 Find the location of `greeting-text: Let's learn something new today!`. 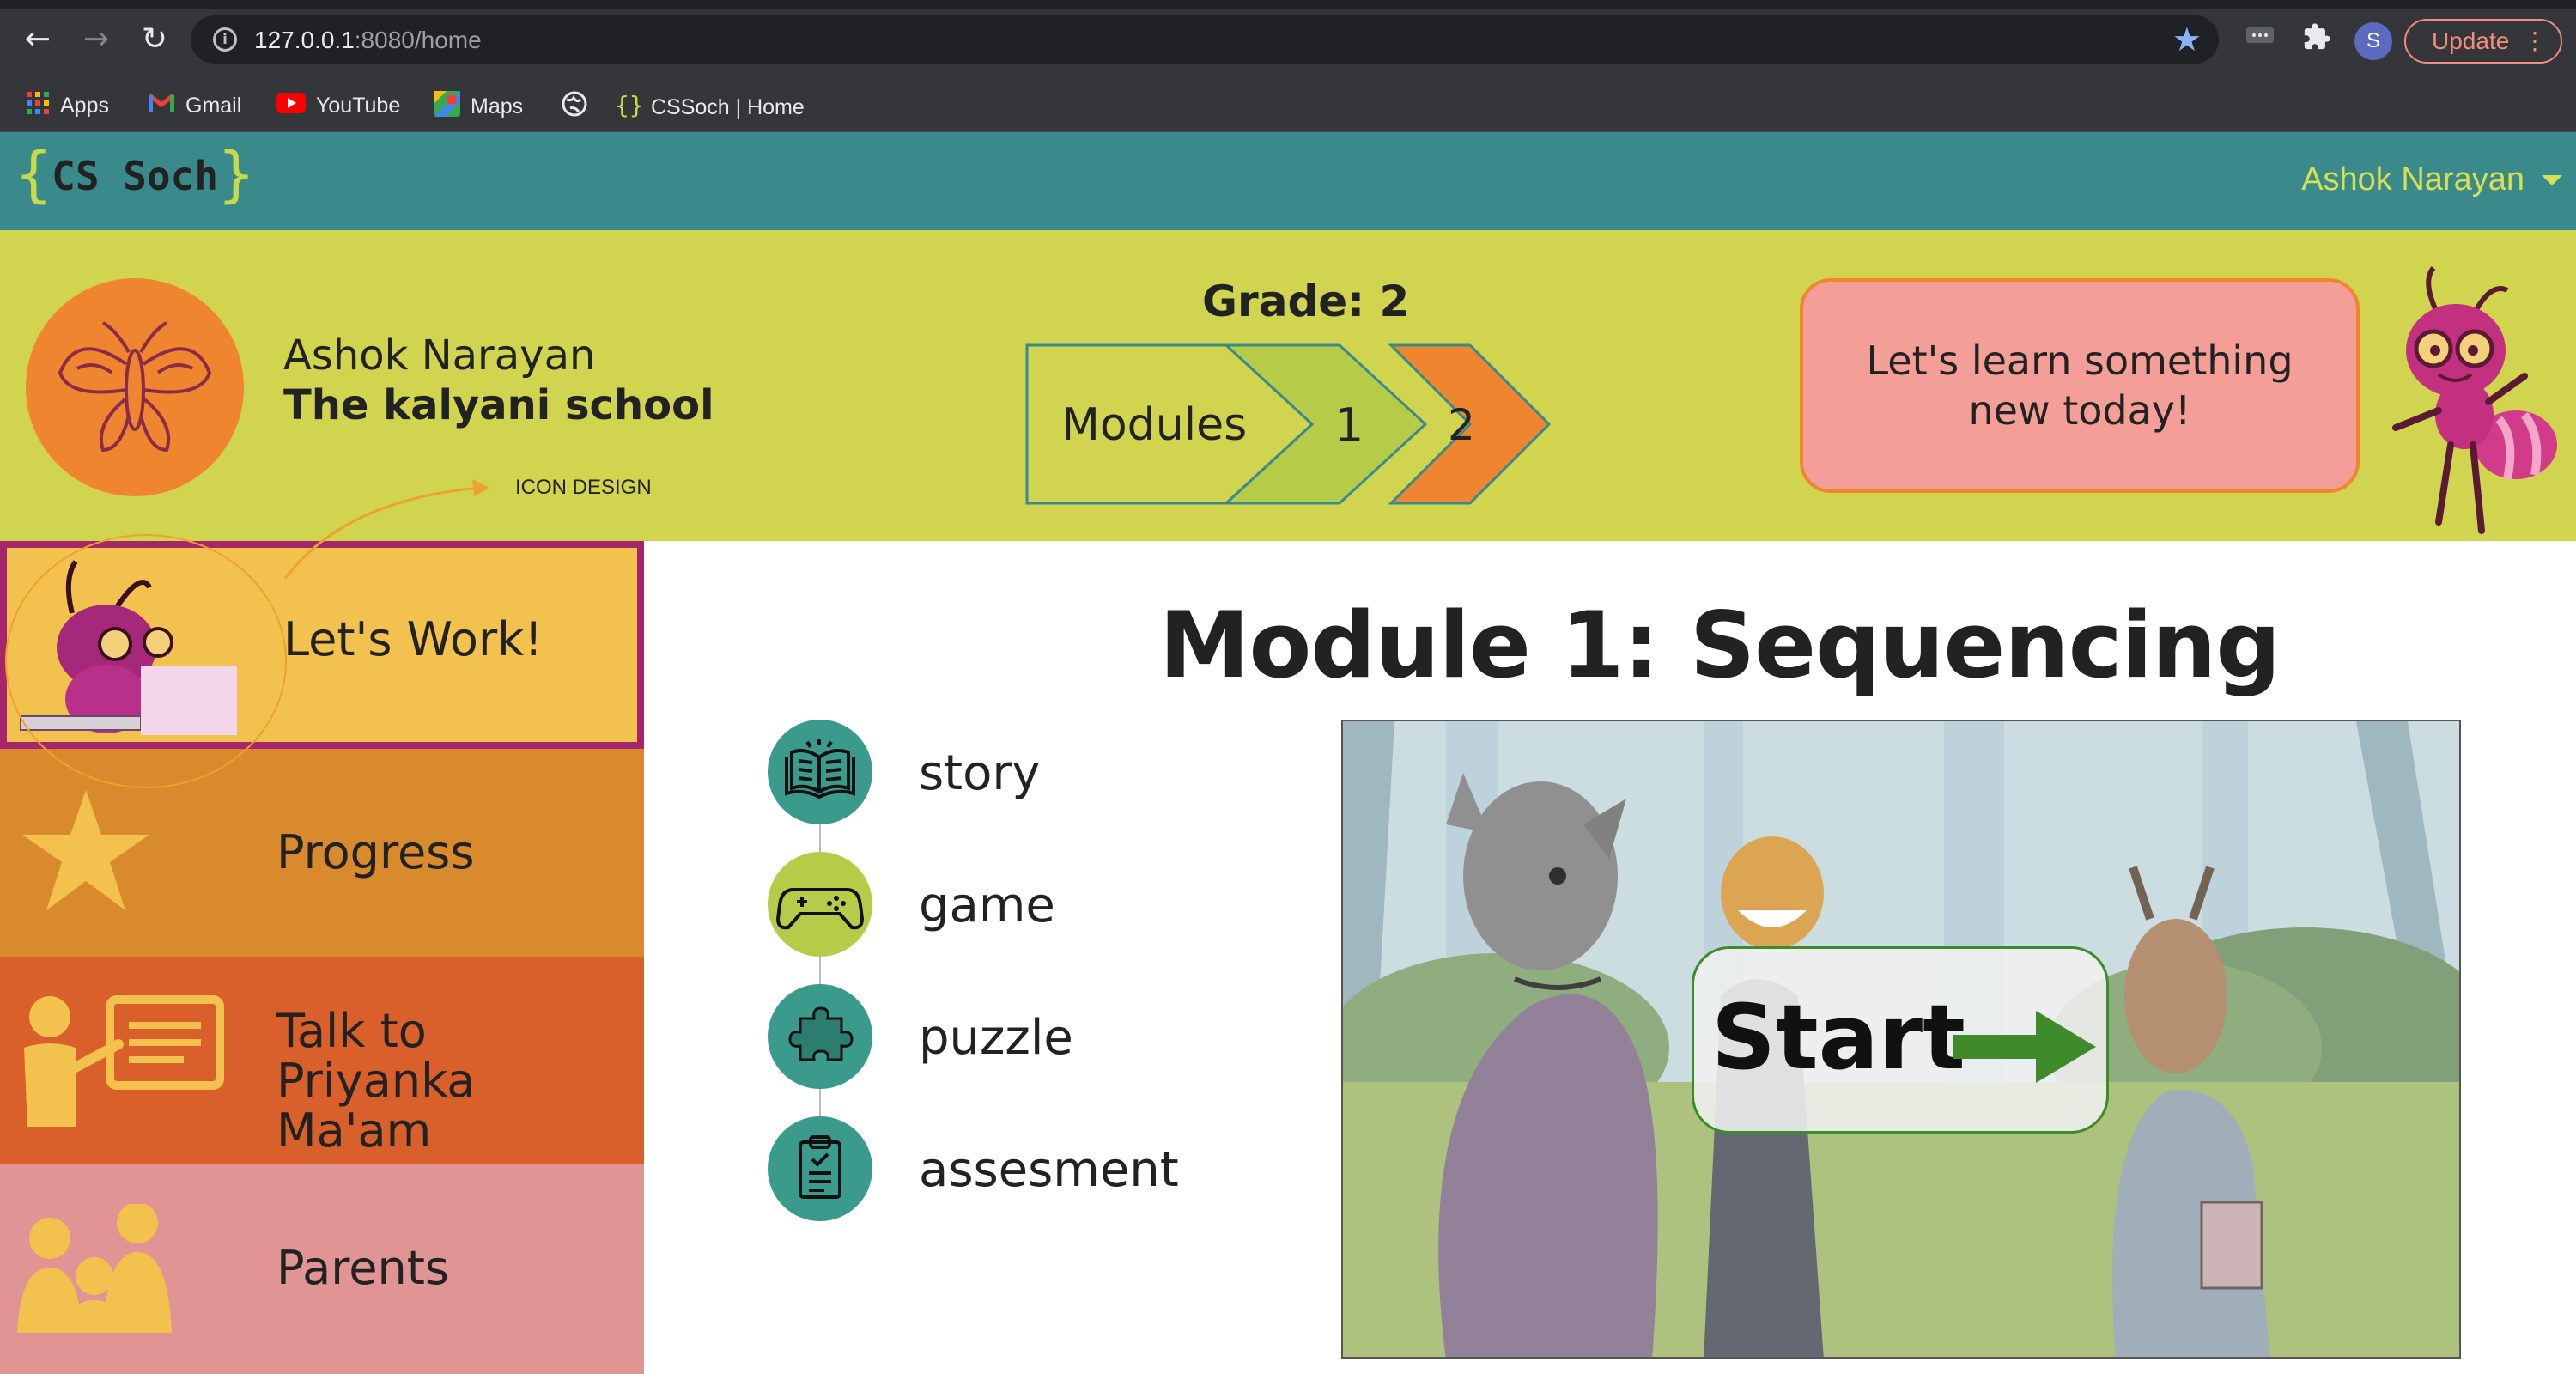

greeting-text: Let's learn something new today! is located at coordinates (2079, 385).